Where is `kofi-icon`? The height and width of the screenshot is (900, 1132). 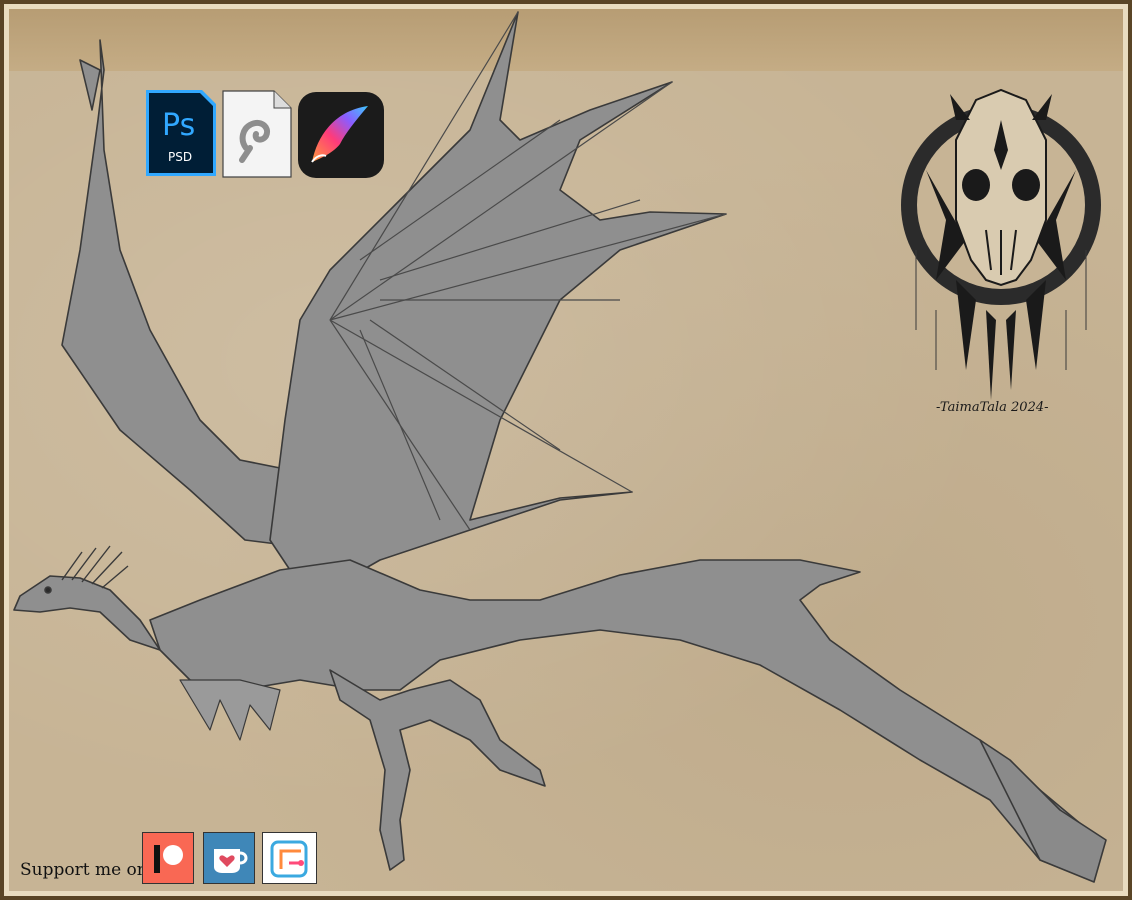 kofi-icon is located at coordinates (229, 858).